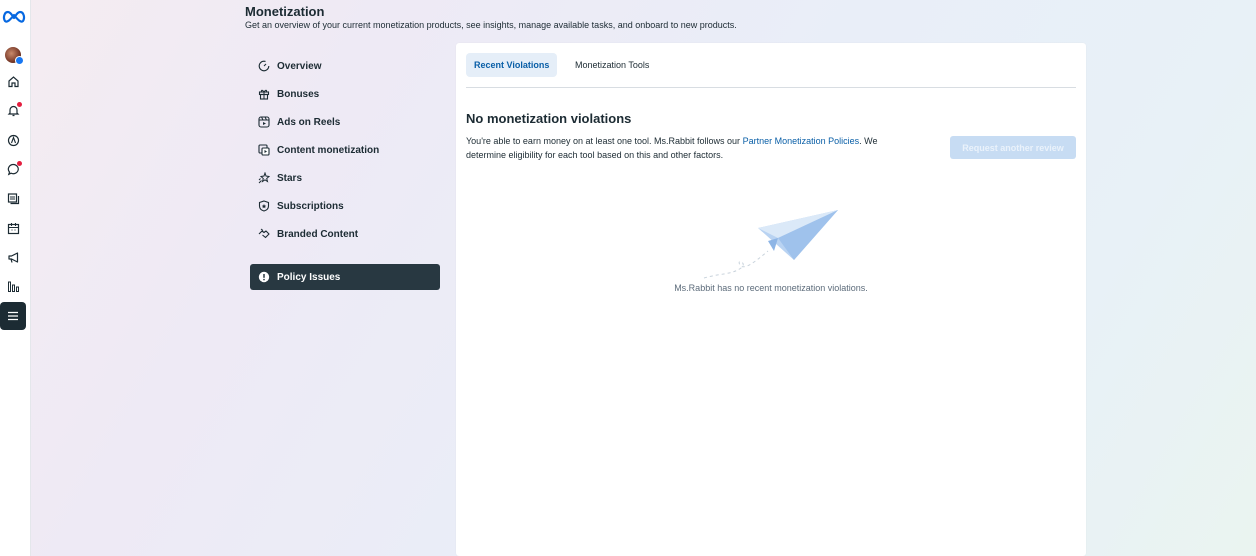 The image size is (1256, 556). Describe the element at coordinates (19, 163) in the screenshot. I see `messages-badge` at that location.